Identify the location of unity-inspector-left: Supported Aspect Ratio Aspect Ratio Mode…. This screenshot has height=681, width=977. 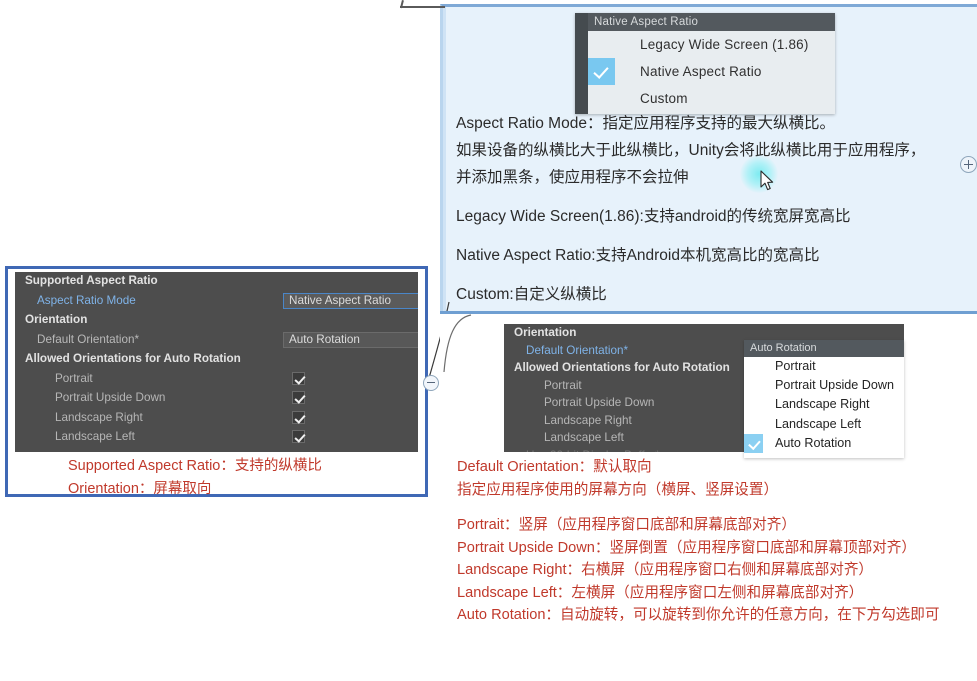
(216, 362).